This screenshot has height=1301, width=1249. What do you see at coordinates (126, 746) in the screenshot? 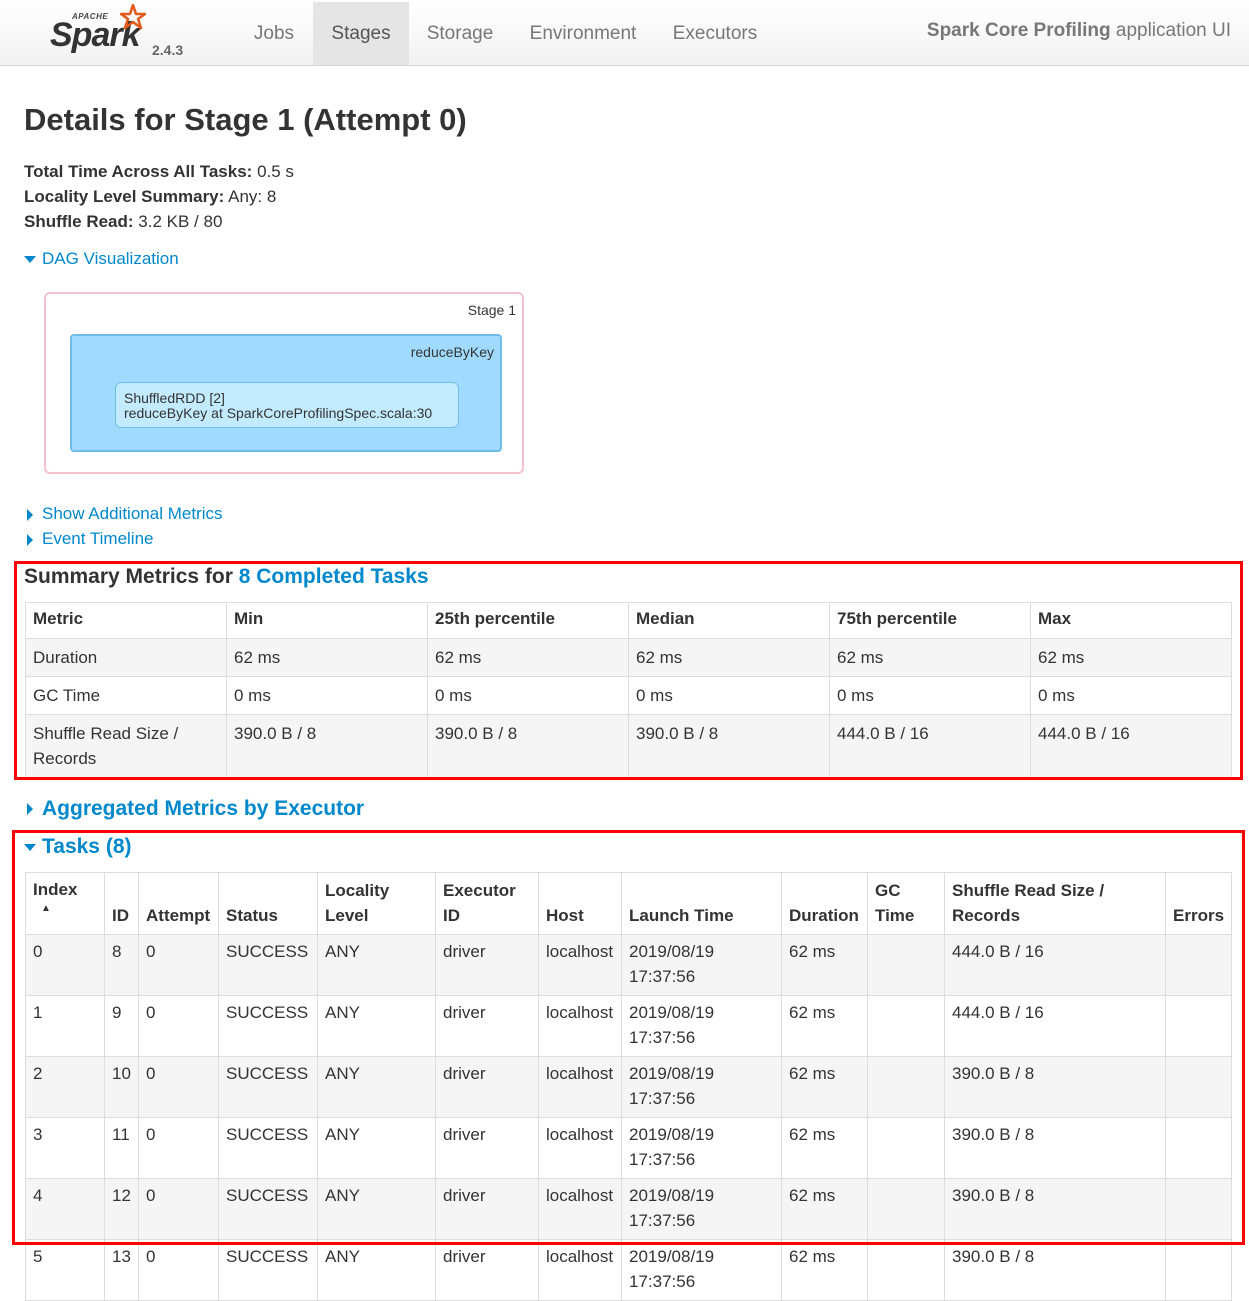
I see `table-cell: Shuffle Read Size / Records` at bounding box center [126, 746].